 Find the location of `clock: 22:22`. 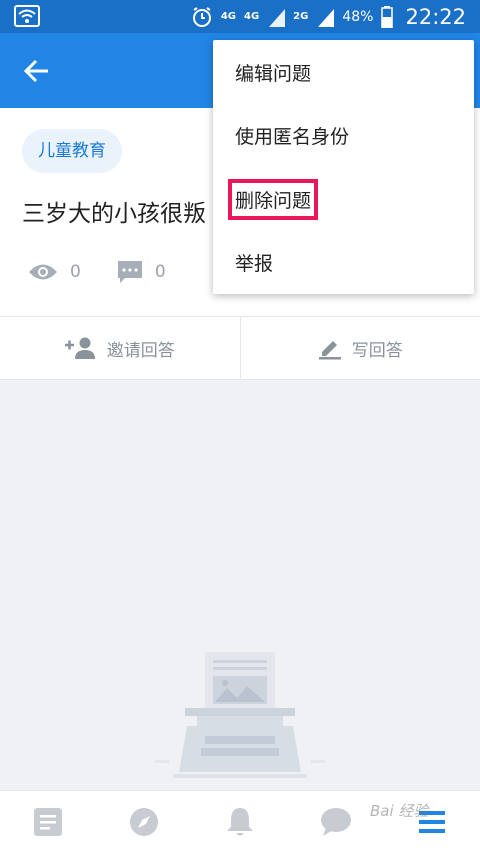

clock: 22:22 is located at coordinates (435, 16).